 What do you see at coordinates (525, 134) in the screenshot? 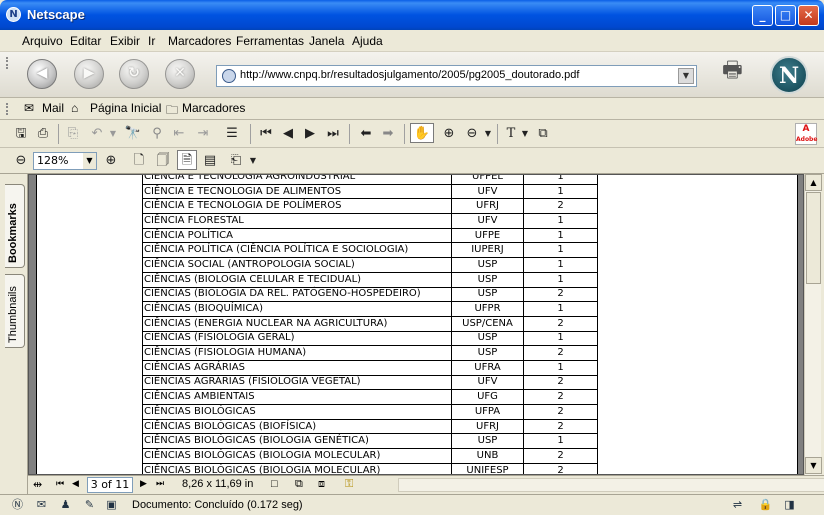
I see `text-select-dropdown-icon: ▼` at bounding box center [525, 134].